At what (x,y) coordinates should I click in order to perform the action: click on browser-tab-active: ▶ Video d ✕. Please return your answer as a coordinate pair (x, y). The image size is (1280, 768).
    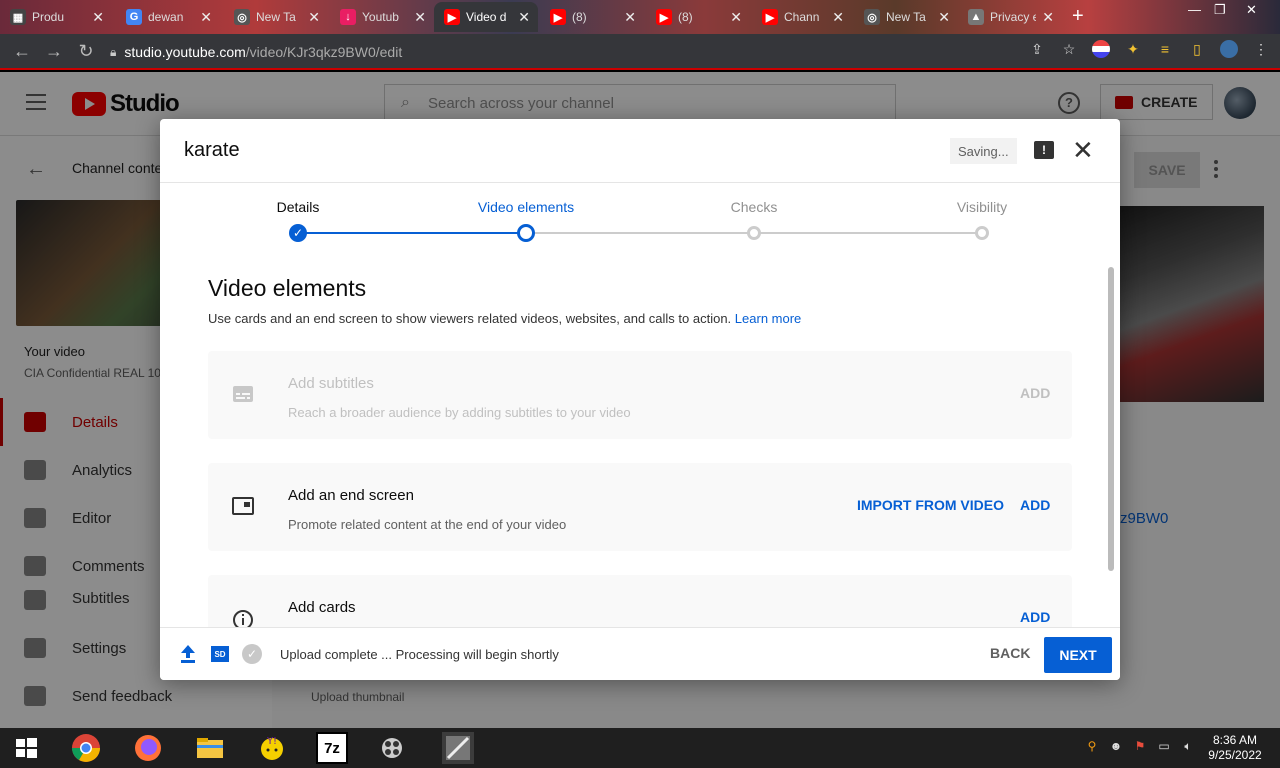
    Looking at the image, I should click on (486, 17).